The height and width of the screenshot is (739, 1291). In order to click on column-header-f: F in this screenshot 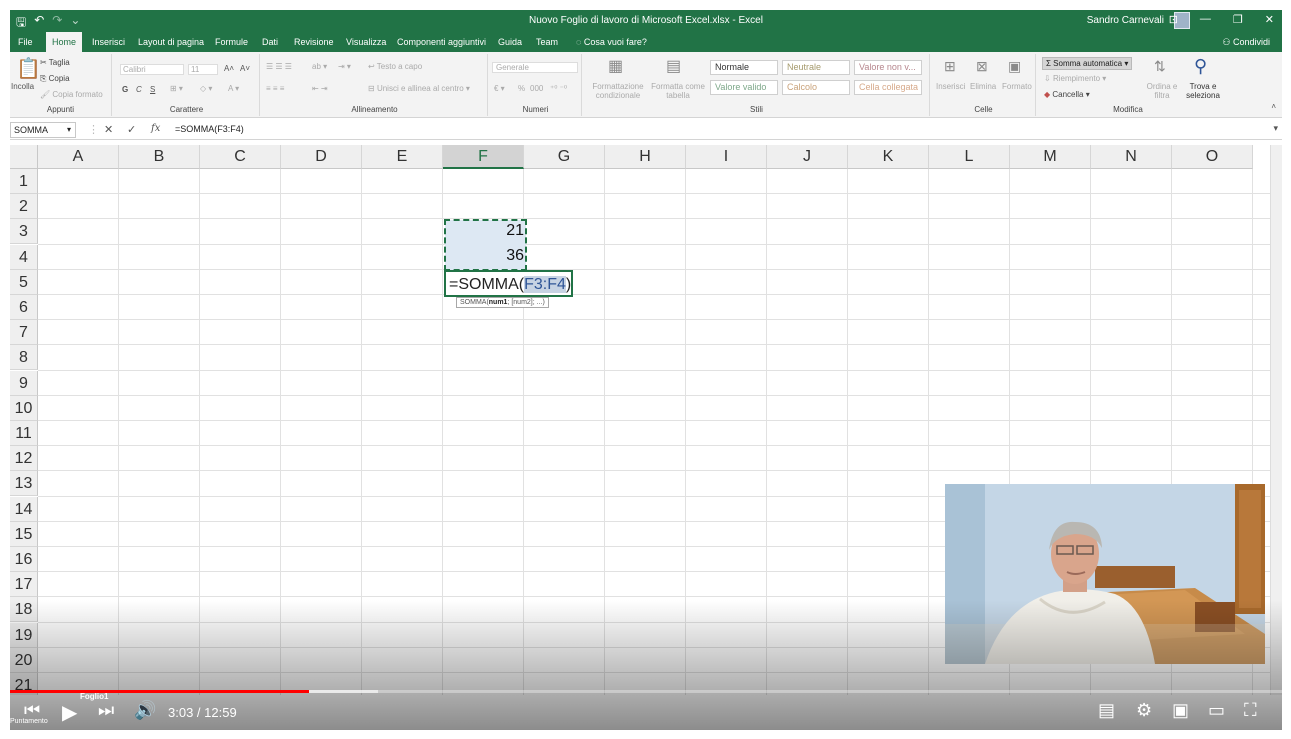, I will do `click(483, 157)`.